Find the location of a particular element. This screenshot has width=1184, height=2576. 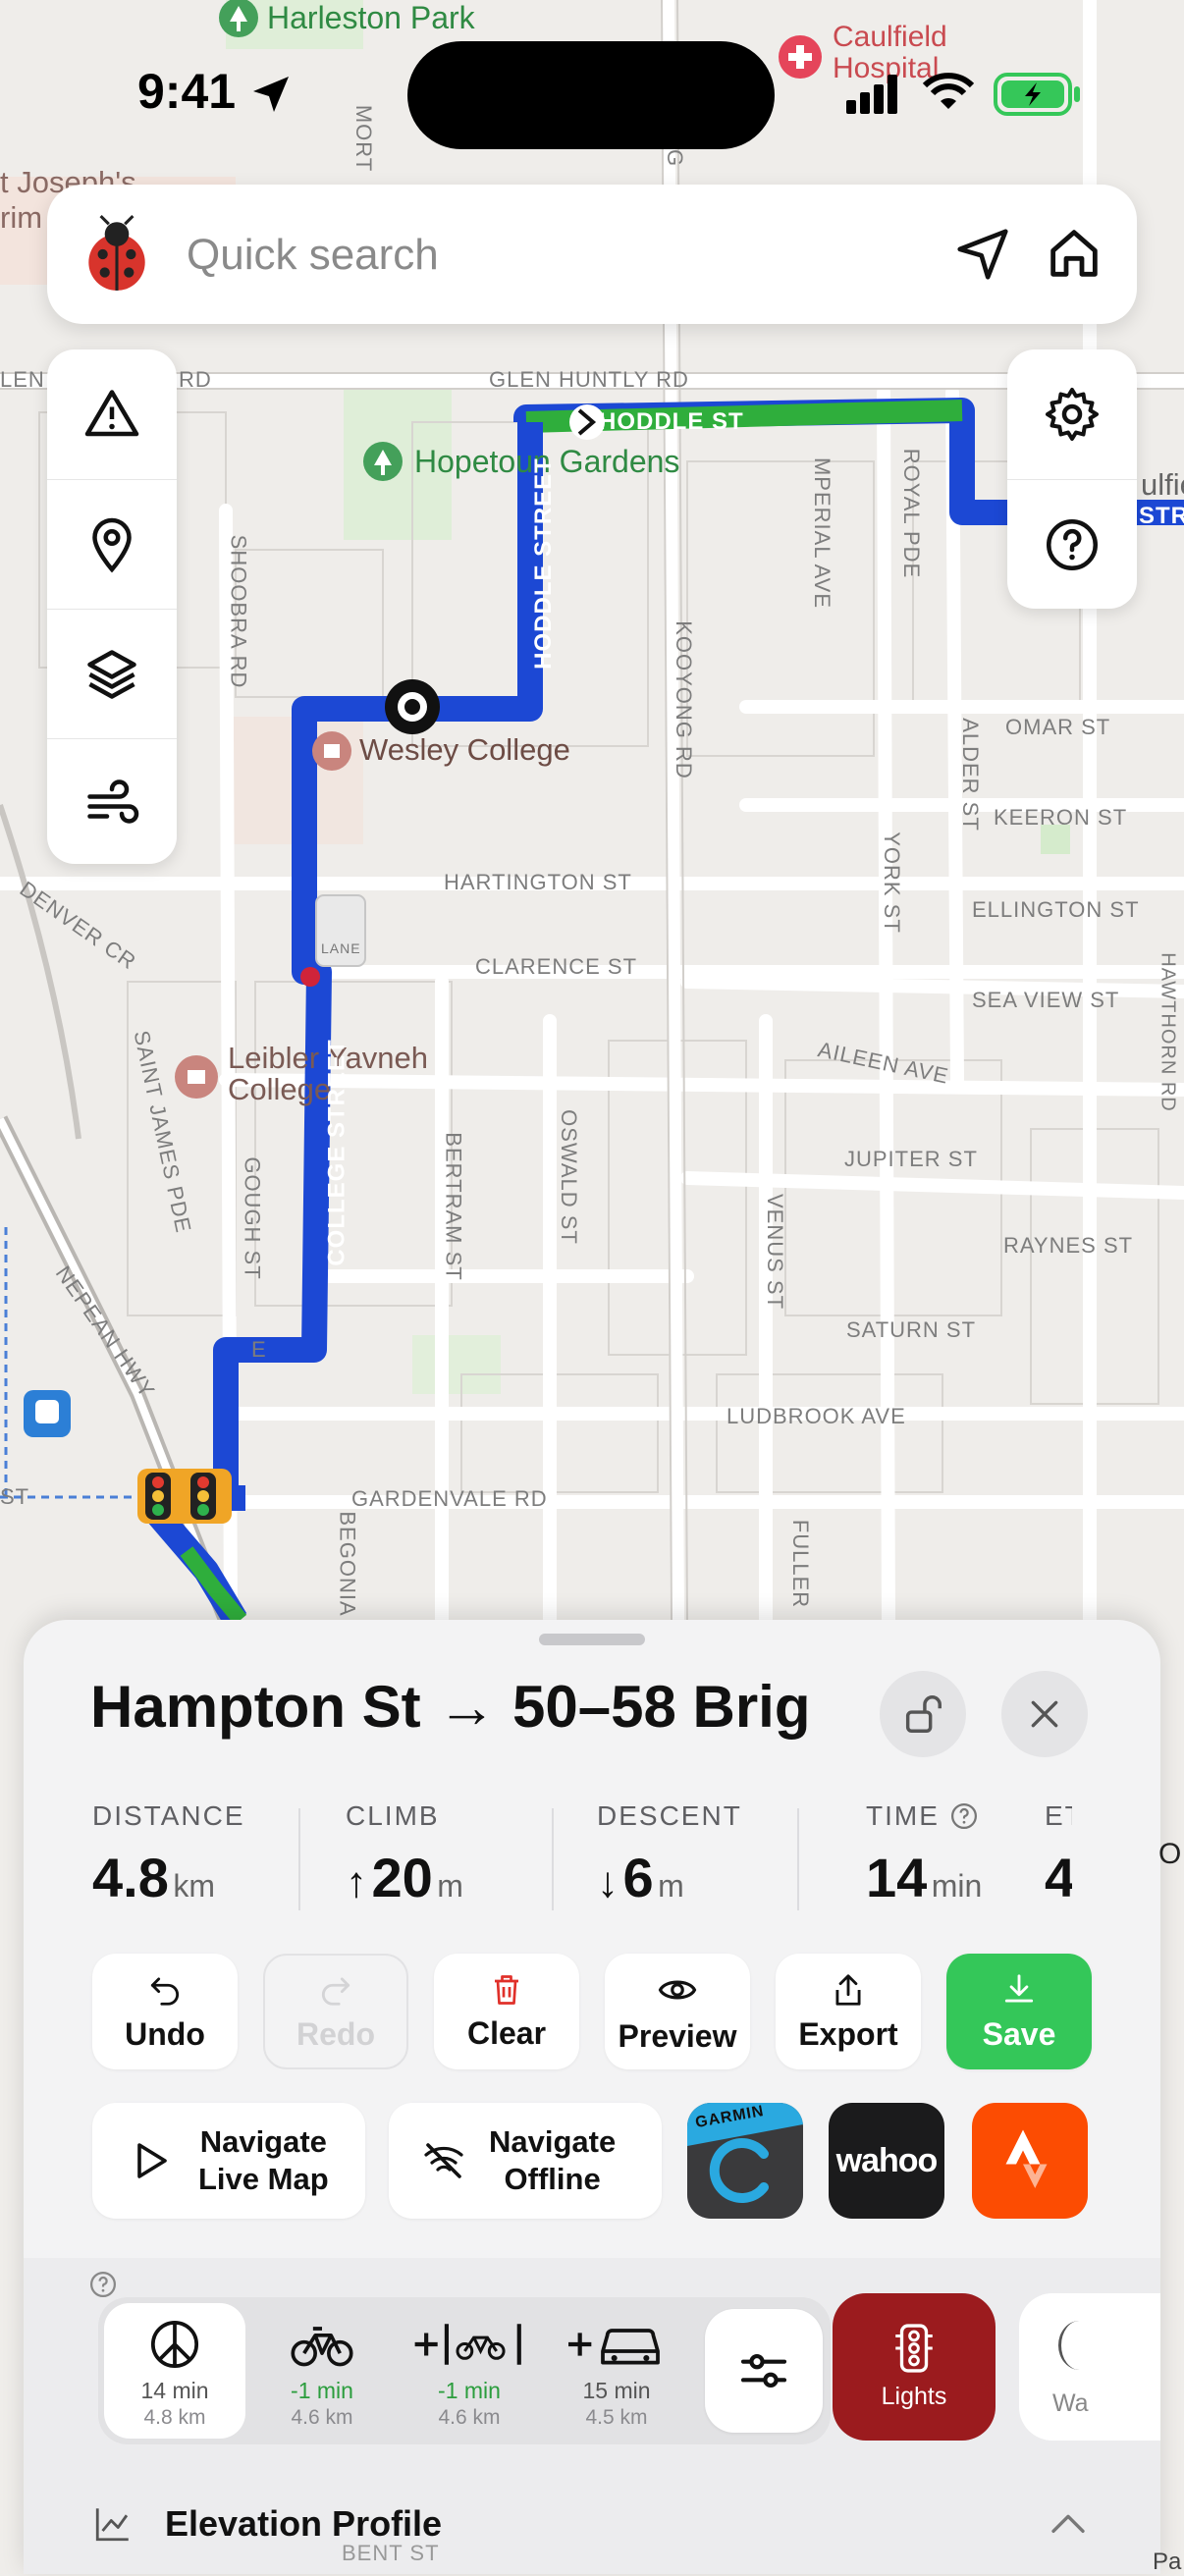

settings-button is located at coordinates (1072, 414).